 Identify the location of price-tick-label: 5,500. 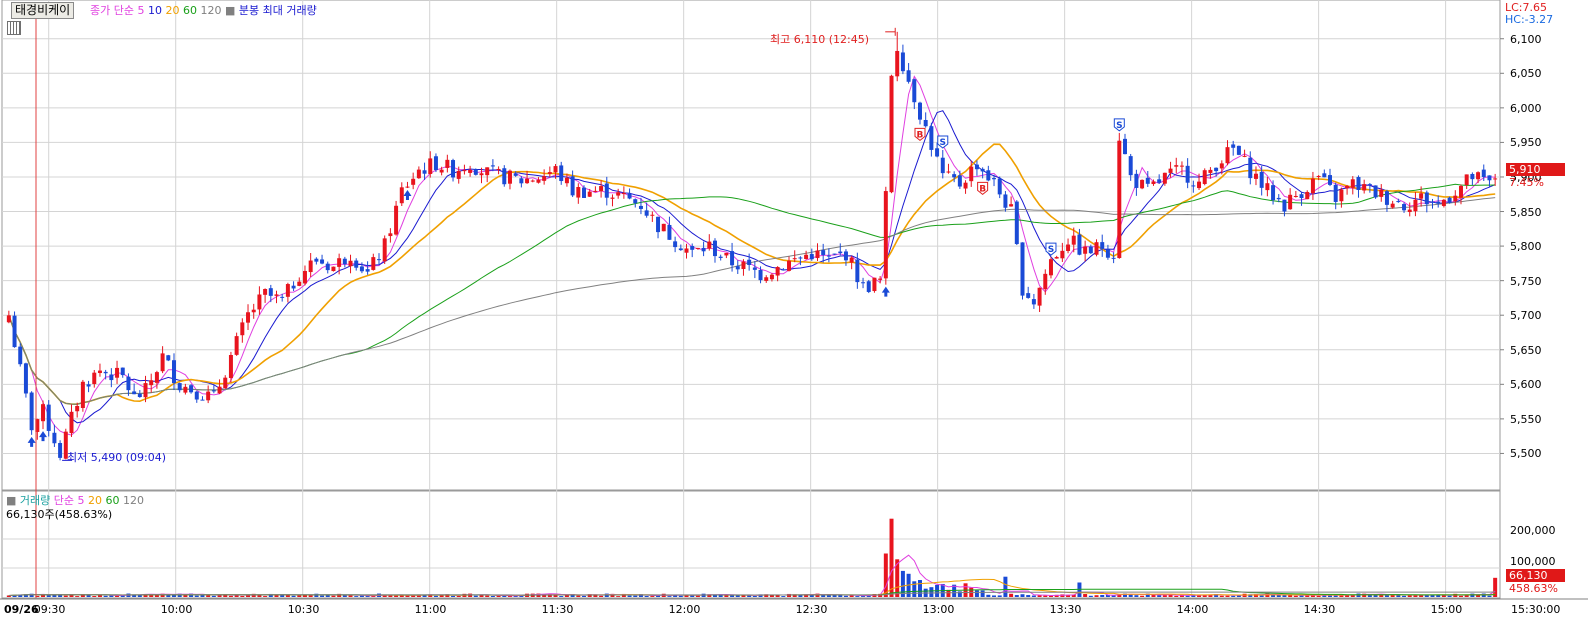
(1526, 454).